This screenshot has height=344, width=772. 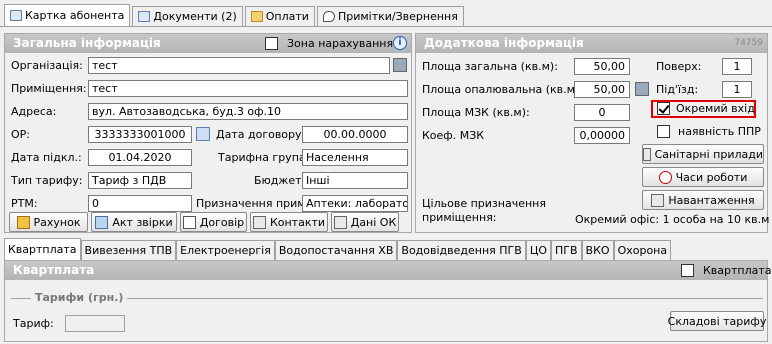 I want to click on group-line-right, so click(x=445, y=298).